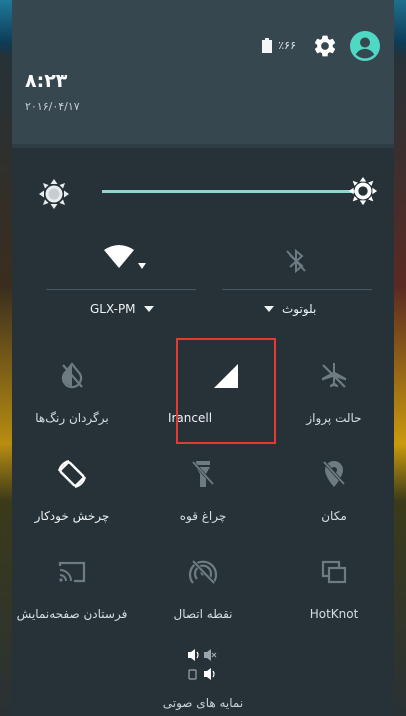  I want to click on sound-profile-icon, so click(202, 667).